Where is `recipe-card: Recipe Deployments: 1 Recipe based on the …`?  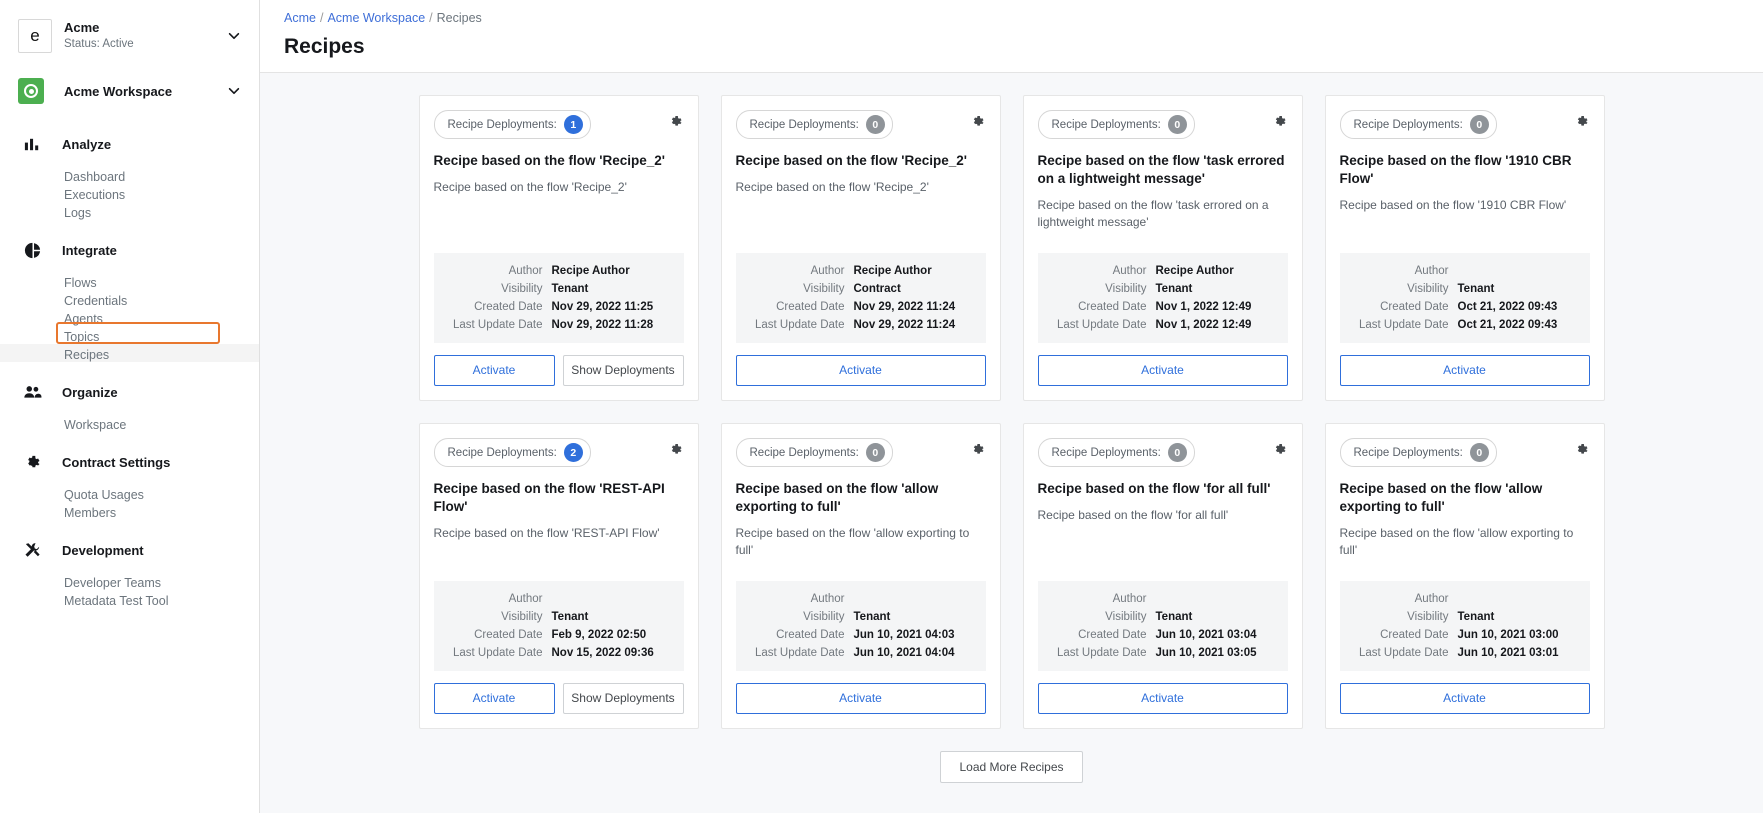
recipe-card: Recipe Deployments: 1 Recipe based on the … is located at coordinates (558, 248).